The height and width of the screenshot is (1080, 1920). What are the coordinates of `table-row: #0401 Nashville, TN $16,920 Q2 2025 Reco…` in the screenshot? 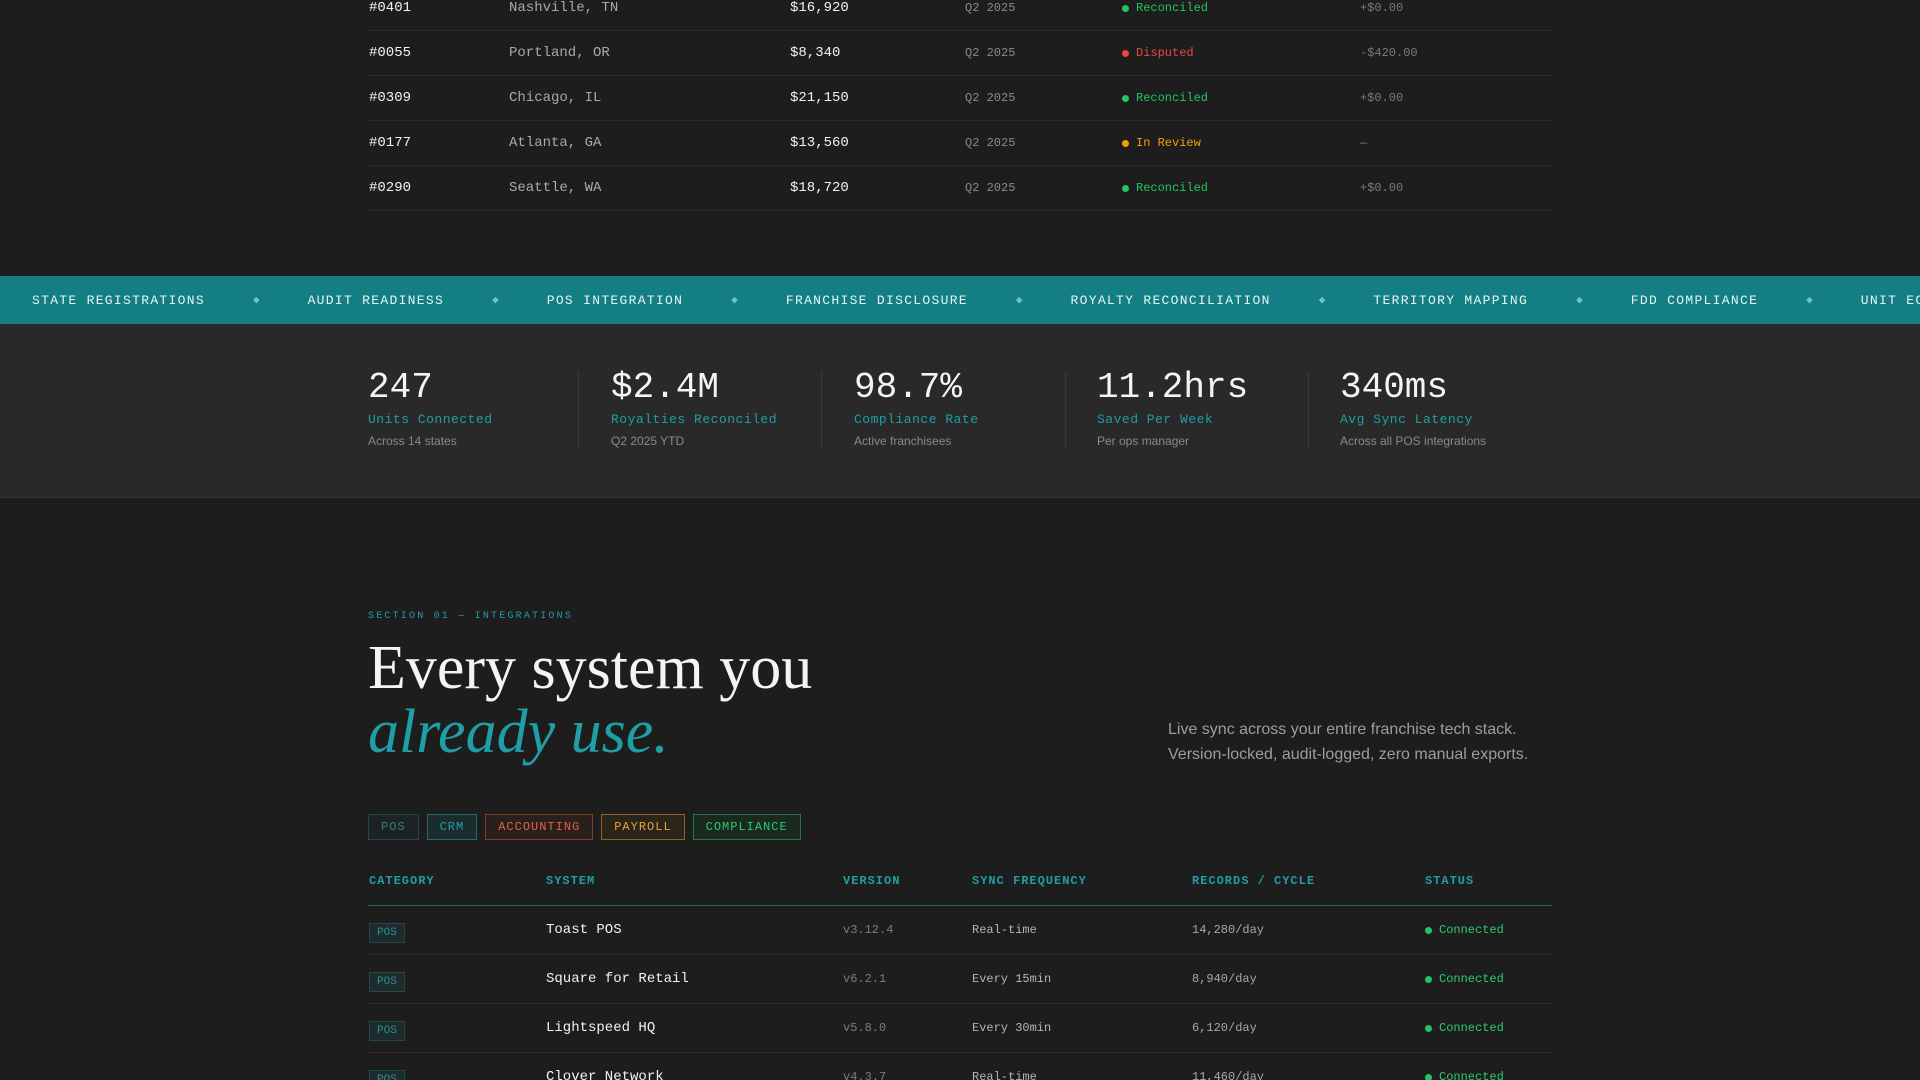 It's located at (960, 15).